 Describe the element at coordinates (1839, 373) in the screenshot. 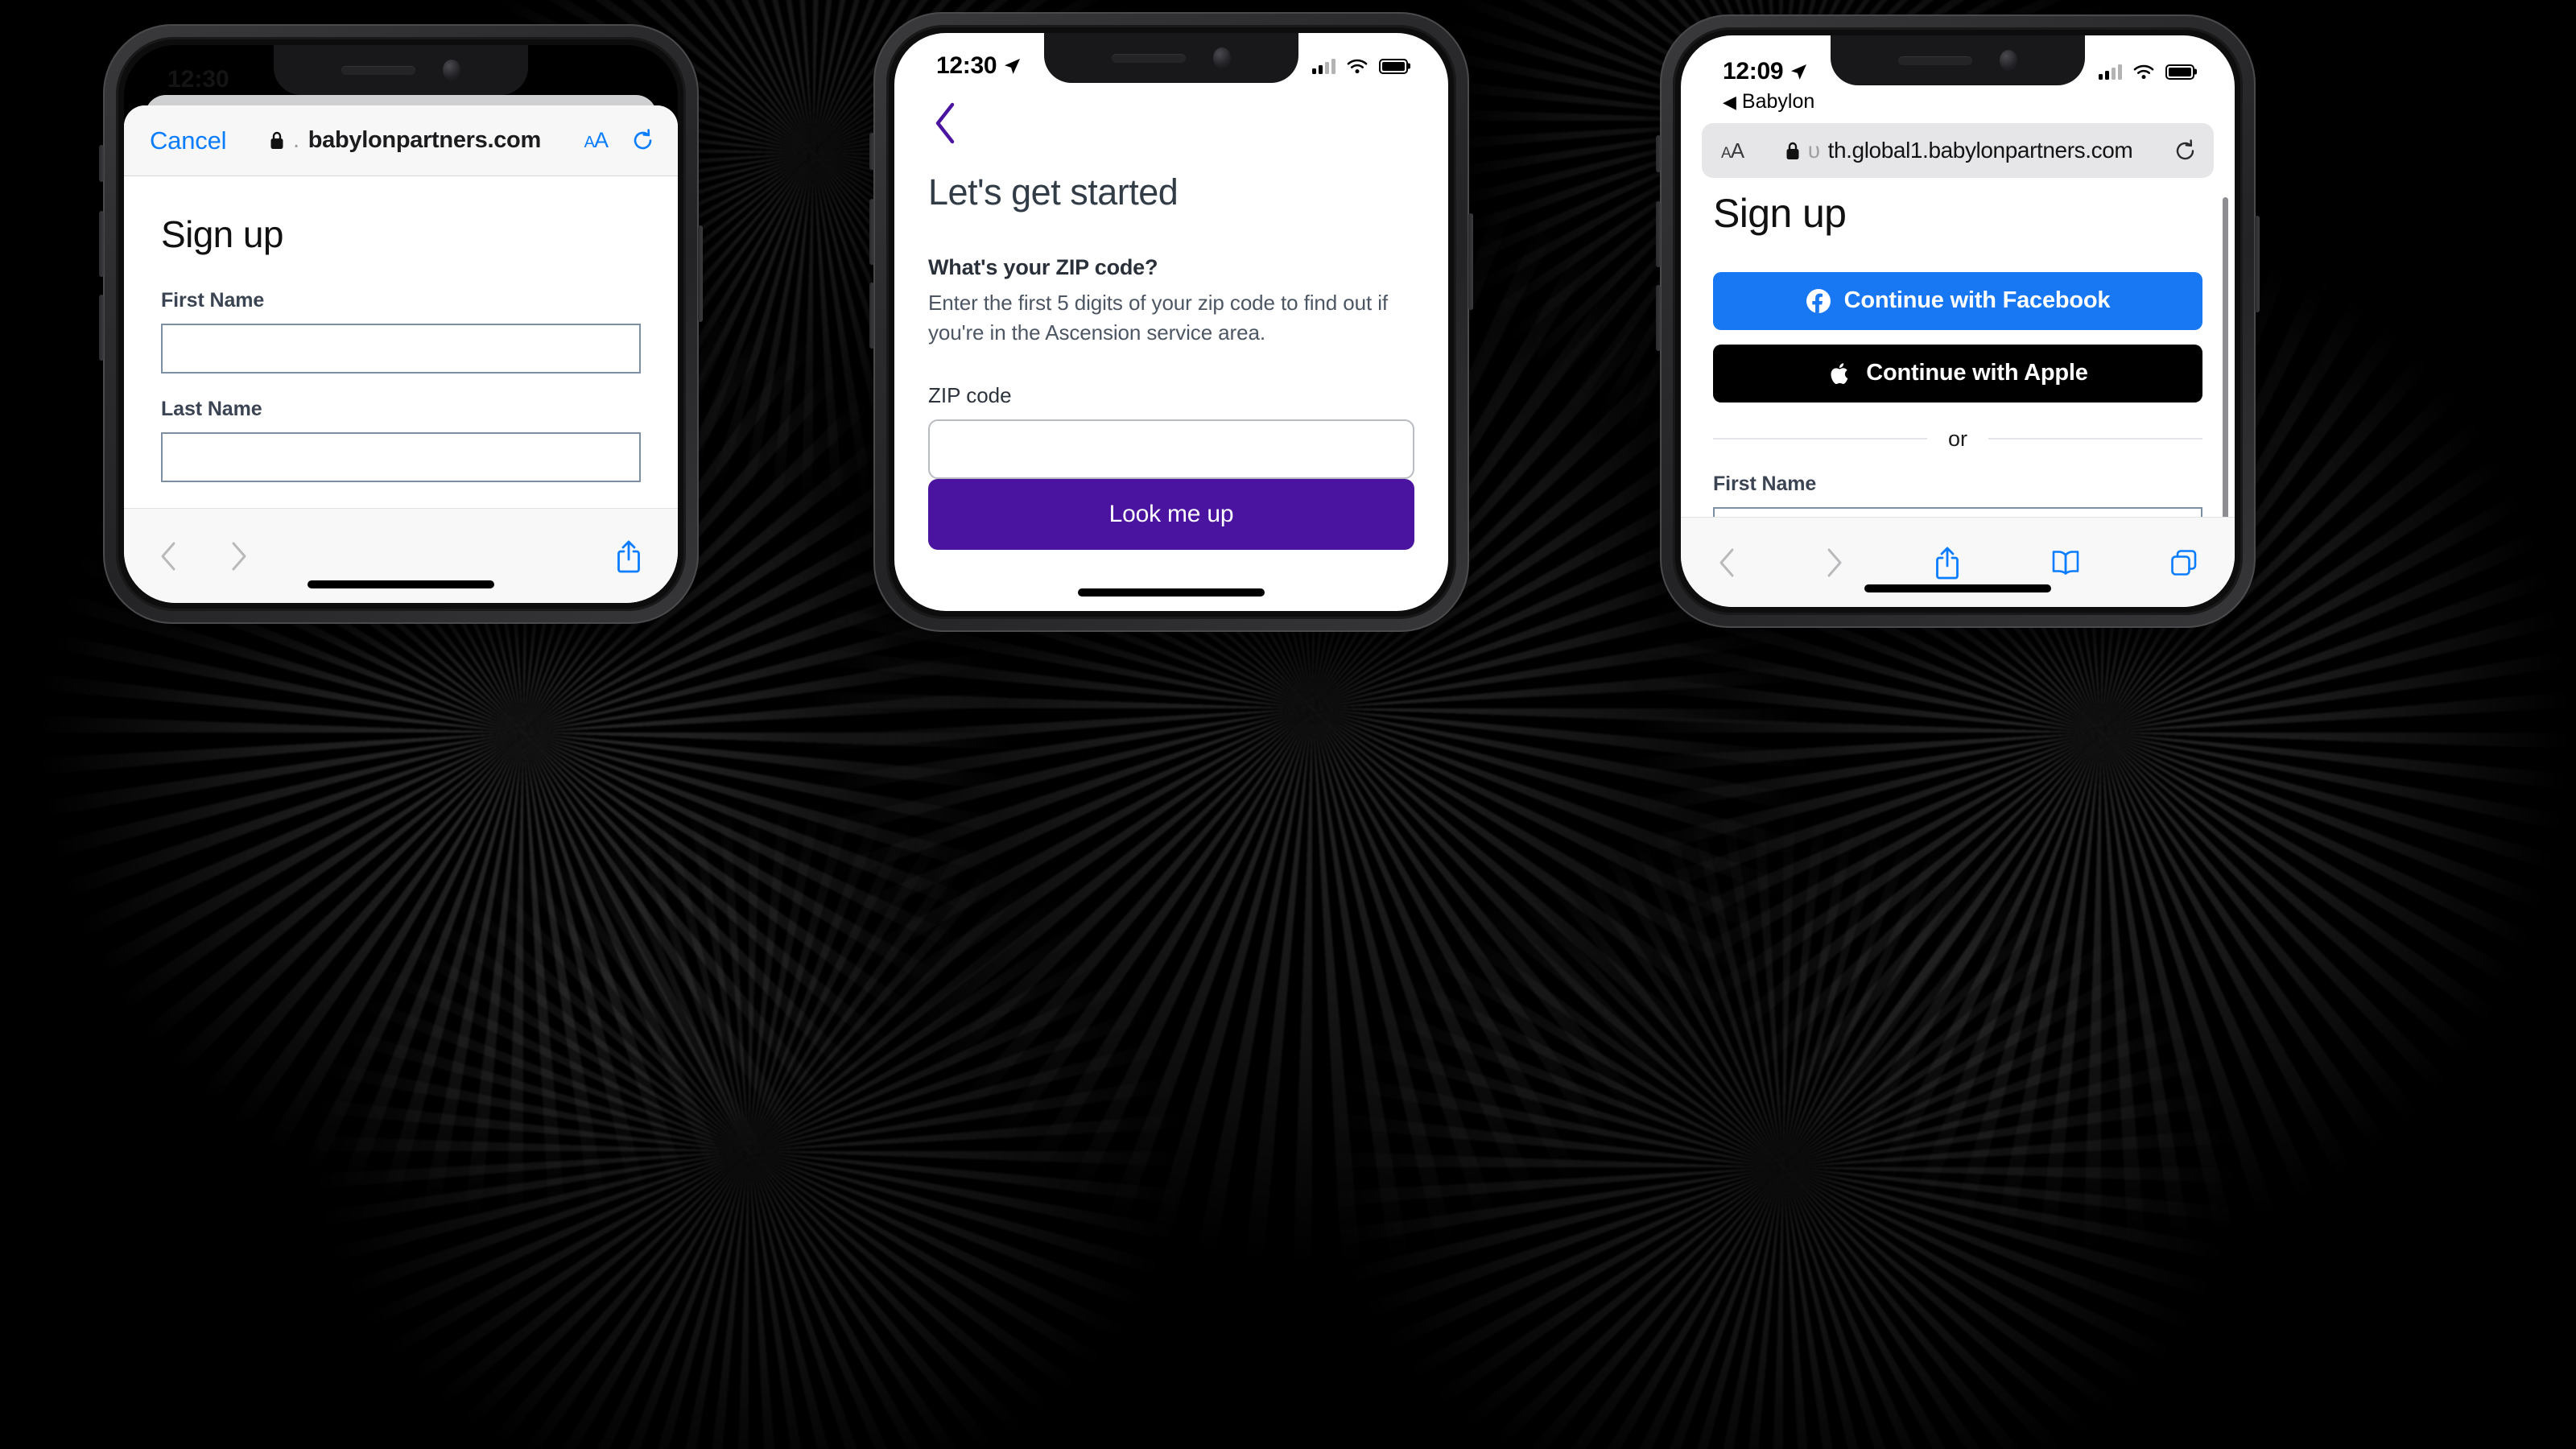

I see `apple-icon` at that location.